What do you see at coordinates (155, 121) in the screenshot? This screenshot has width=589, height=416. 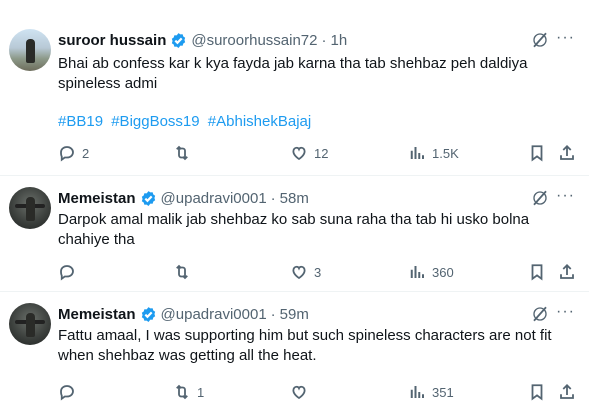 I see `hashtag-link: #BiggBoss19` at bounding box center [155, 121].